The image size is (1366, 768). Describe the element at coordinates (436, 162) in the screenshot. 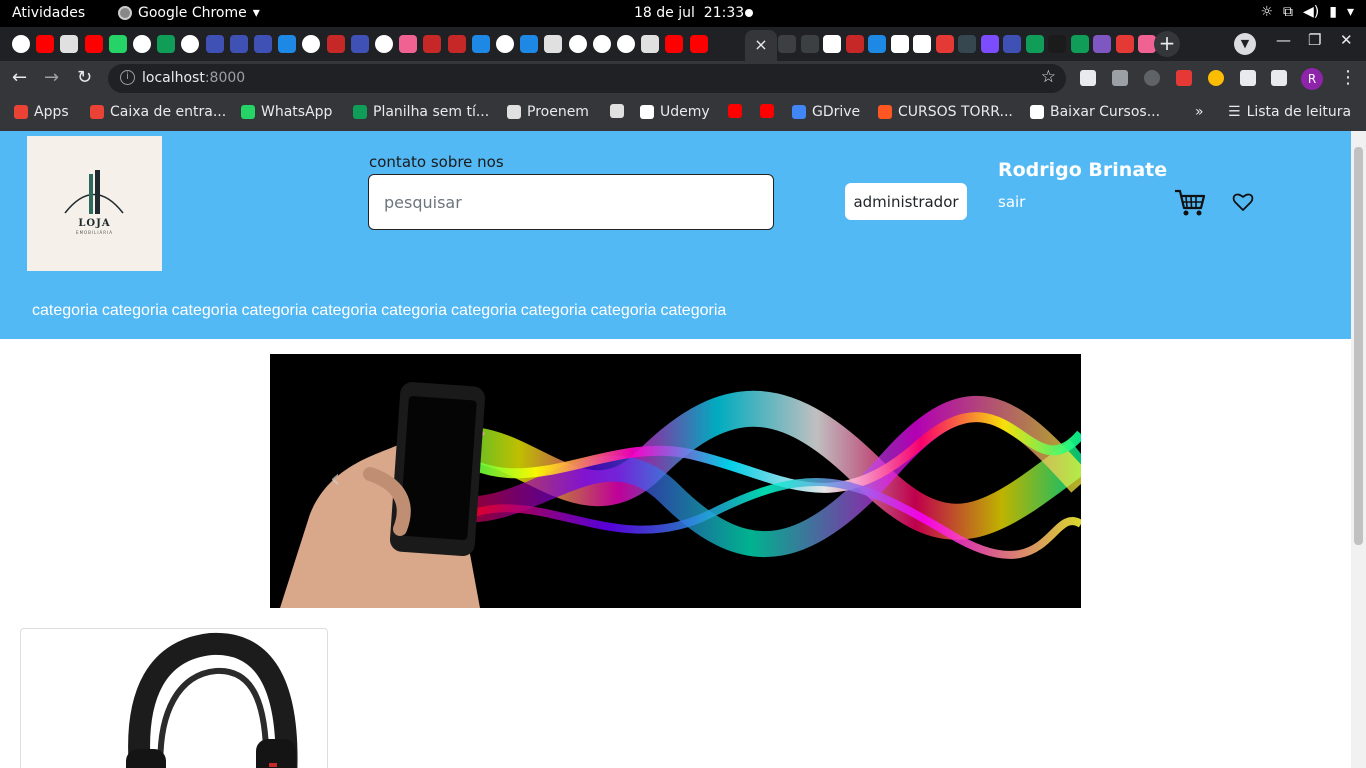

I see `header-links: contato sobre nos` at that location.